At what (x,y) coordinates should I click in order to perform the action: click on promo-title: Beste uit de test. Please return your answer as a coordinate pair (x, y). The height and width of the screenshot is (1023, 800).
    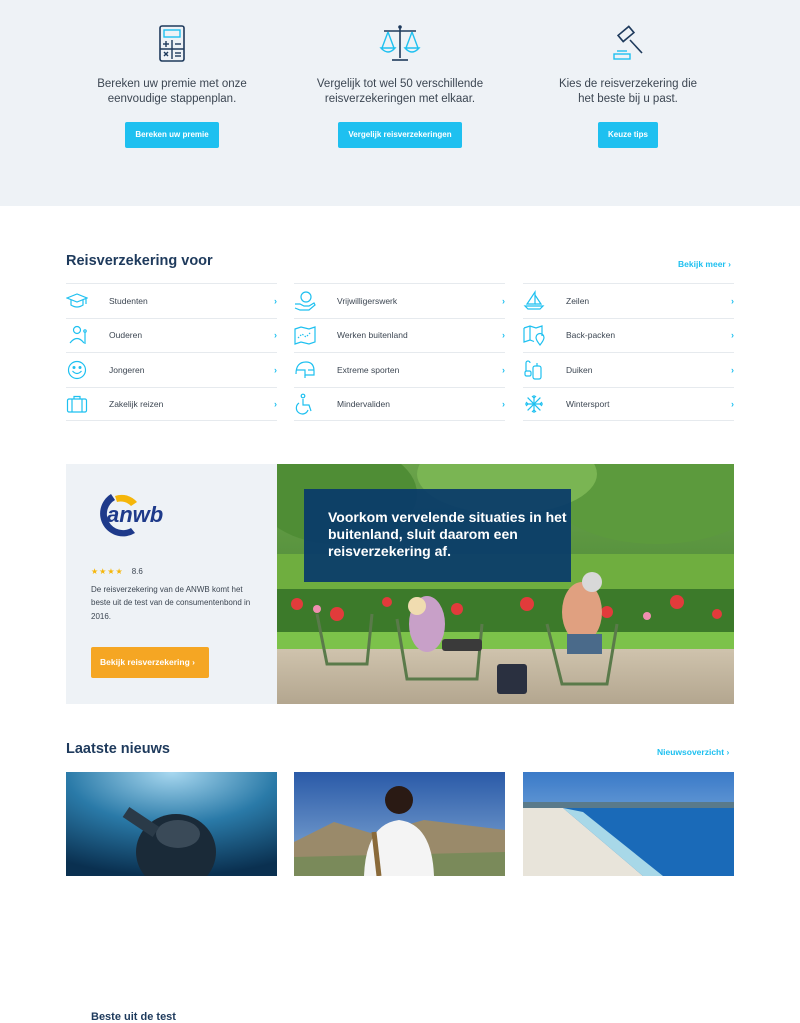
    Looking at the image, I should click on (133, 1017).